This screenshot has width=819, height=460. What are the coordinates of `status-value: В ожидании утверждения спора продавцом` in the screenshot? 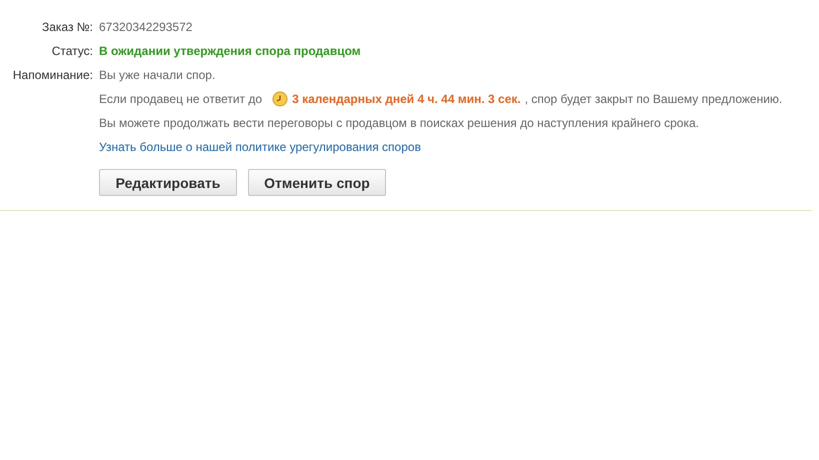 It's located at (230, 51).